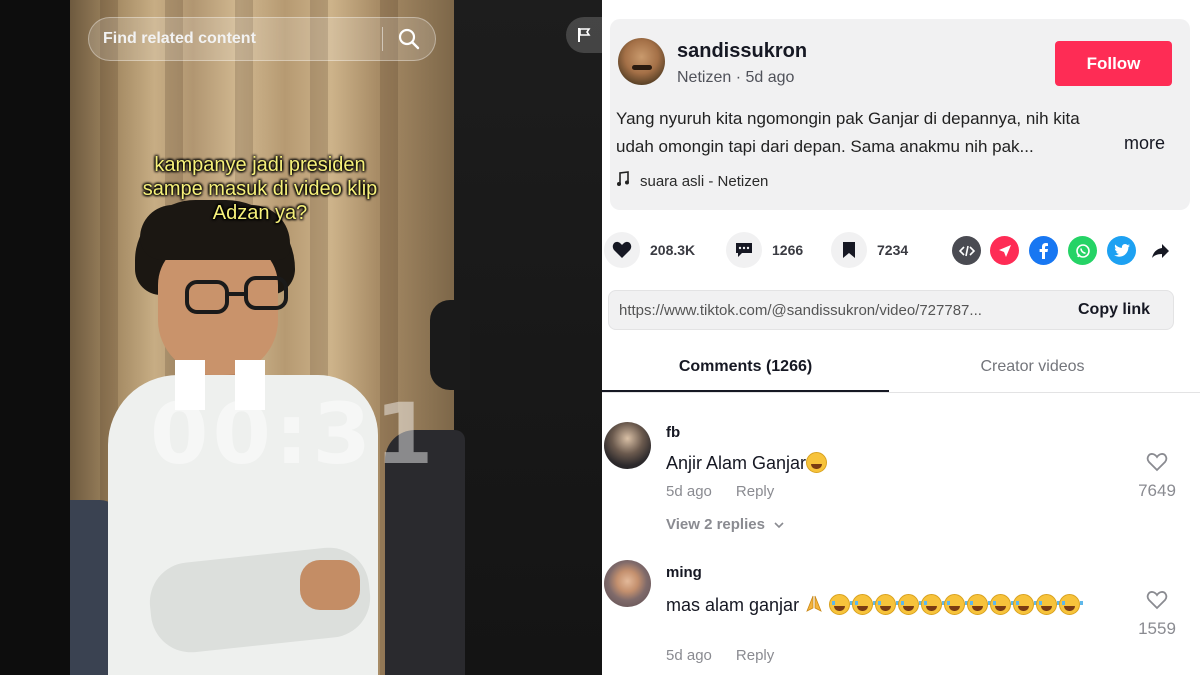  What do you see at coordinates (817, 462) in the screenshot?
I see `laughing-emoji-icon` at bounding box center [817, 462].